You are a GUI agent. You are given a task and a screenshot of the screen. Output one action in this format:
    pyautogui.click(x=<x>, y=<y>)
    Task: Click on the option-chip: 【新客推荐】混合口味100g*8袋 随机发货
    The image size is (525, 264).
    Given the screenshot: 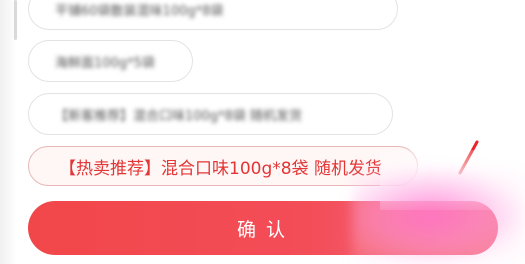 What is the action you would take?
    pyautogui.click(x=210, y=114)
    